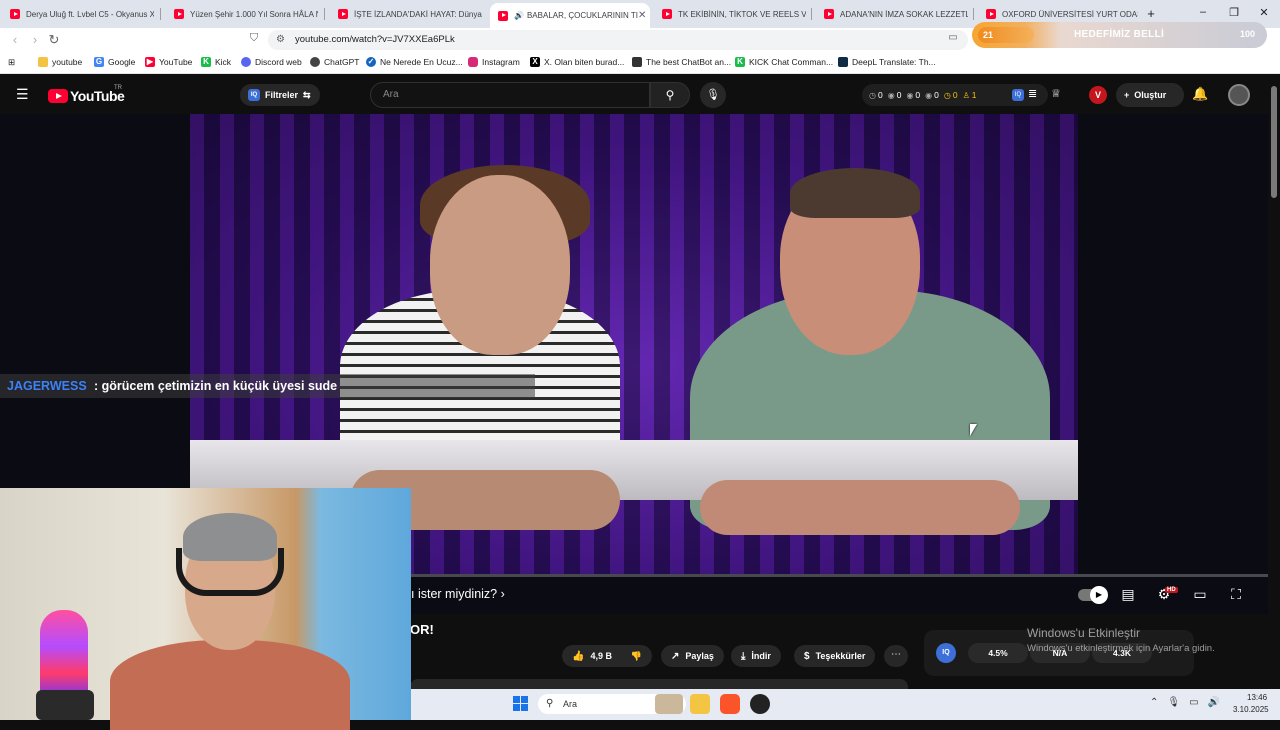 Image resolution: width=1280 pixels, height=730 pixels. Describe the element at coordinates (730, 704) in the screenshot. I see `brave-browser-icon` at that location.